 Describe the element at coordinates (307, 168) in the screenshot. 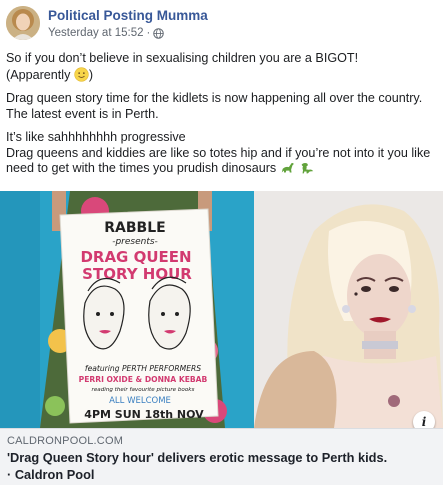

I see `t-rex-icon` at that location.